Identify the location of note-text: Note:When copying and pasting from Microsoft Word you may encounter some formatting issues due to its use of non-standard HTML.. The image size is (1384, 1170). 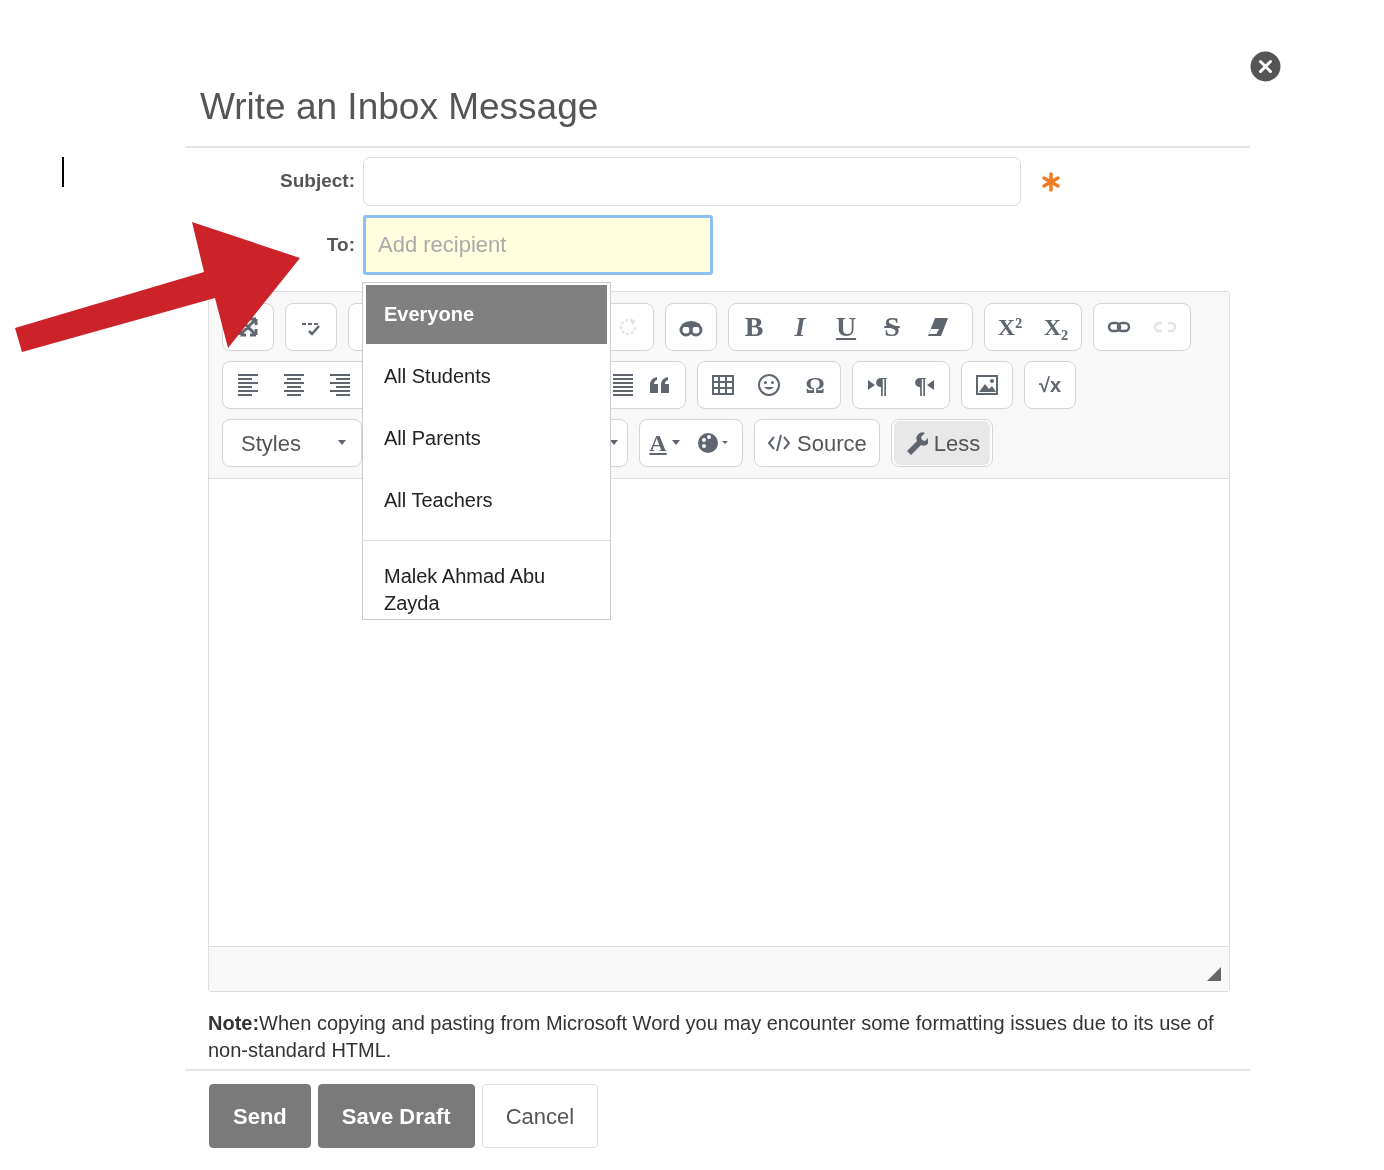
(711, 1037).